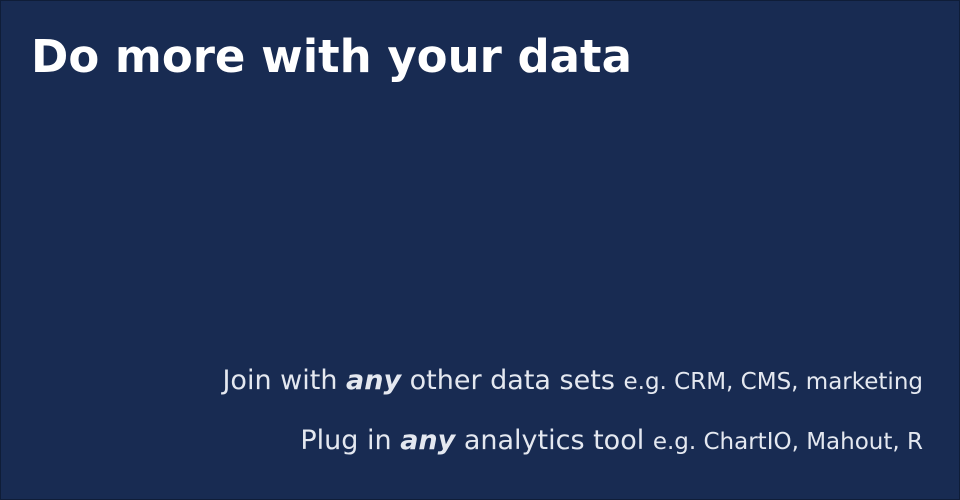 The image size is (960, 500). What do you see at coordinates (331, 56) in the screenshot?
I see `slide-title: Do more with your data` at bounding box center [331, 56].